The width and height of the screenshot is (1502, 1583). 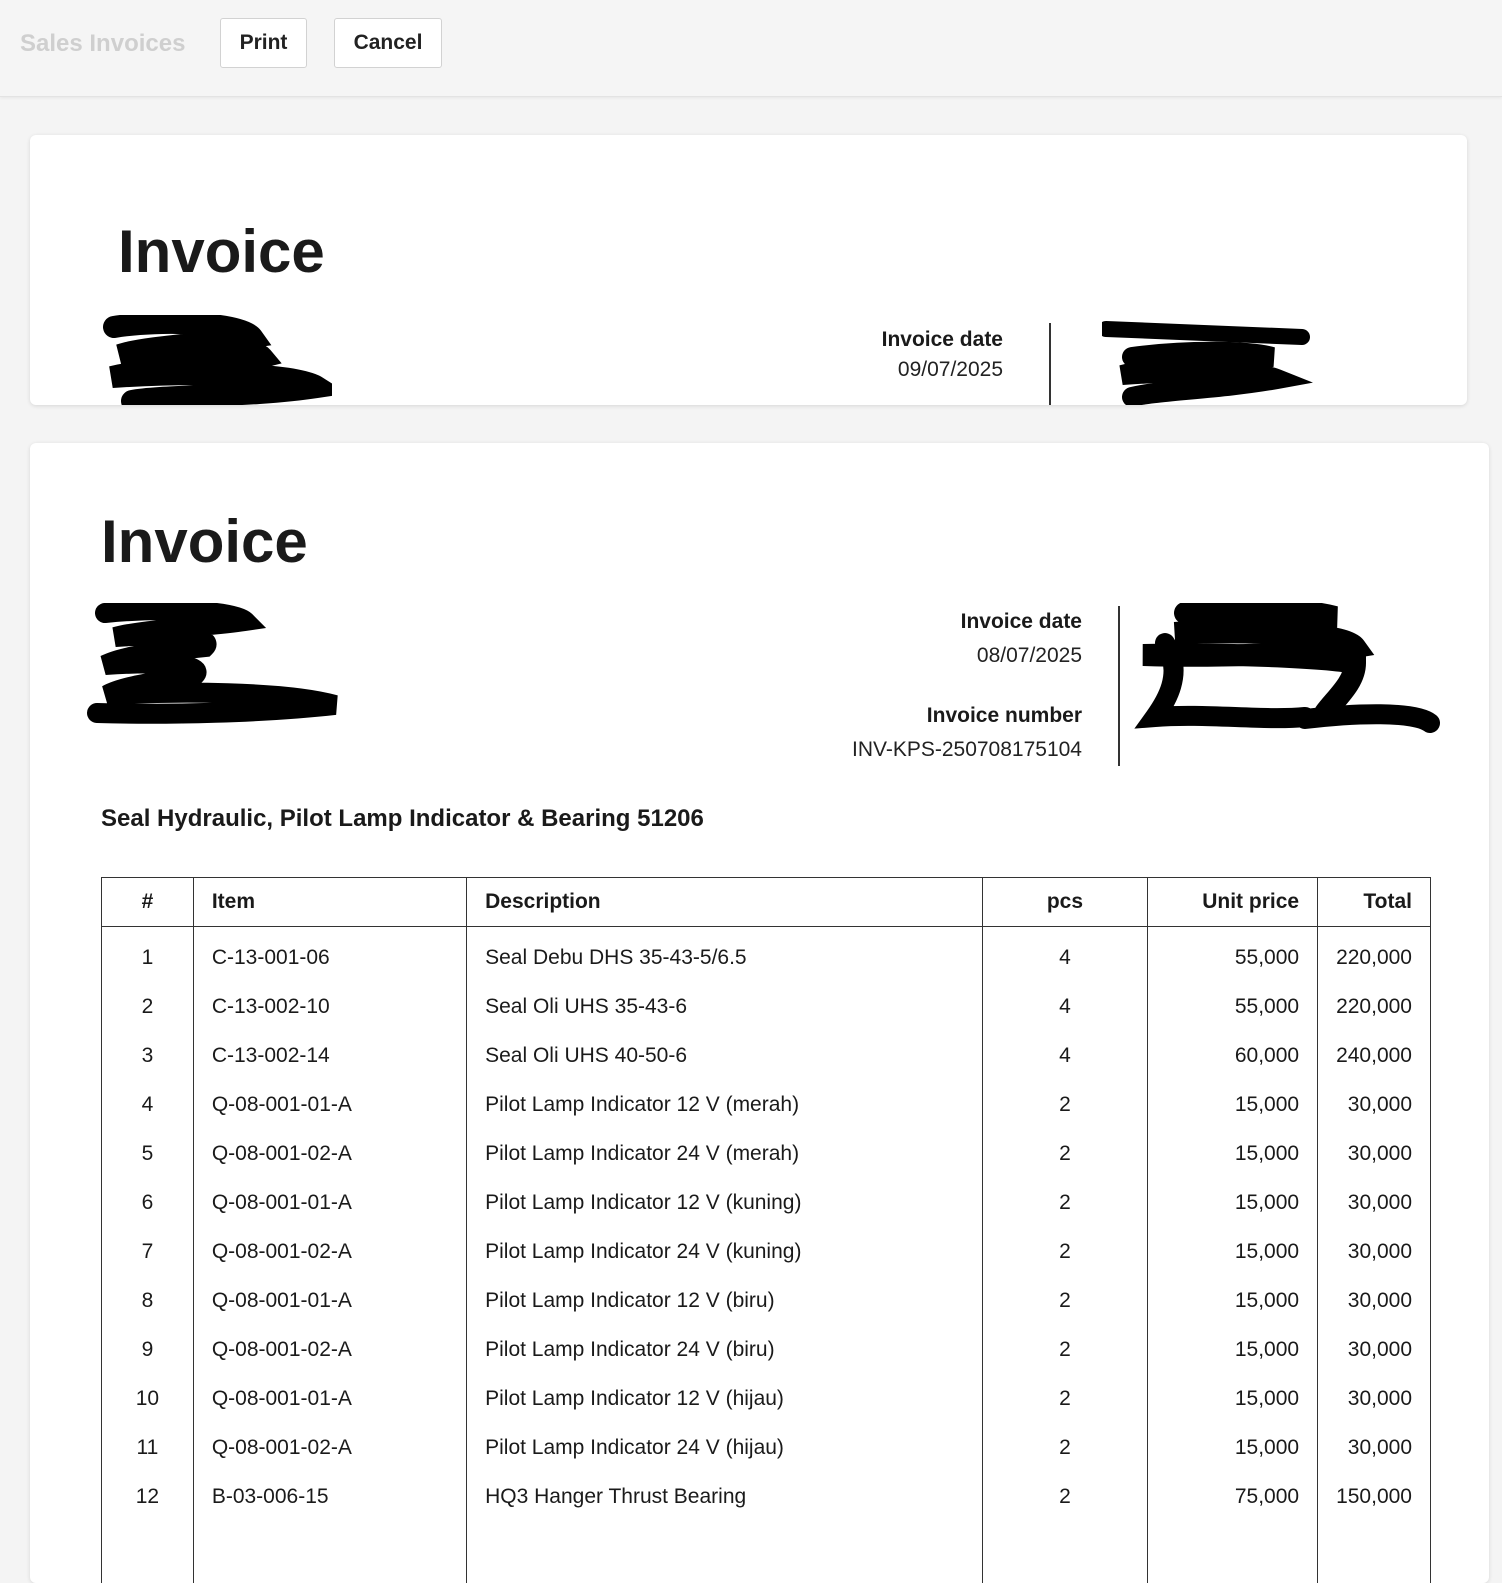 I want to click on row-total: 150,000, so click(x=1374, y=1496).